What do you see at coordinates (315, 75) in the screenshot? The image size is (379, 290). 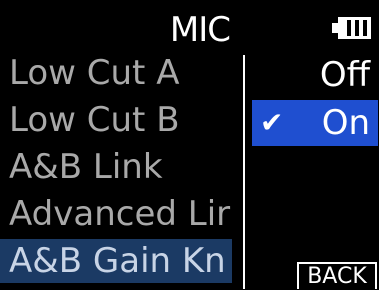 I see `option-off: Off` at bounding box center [315, 75].